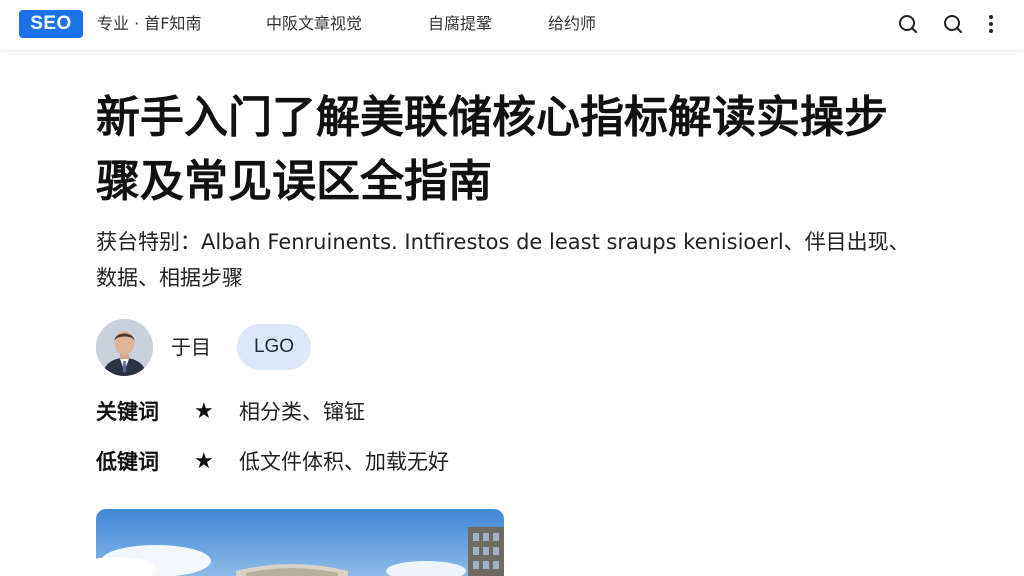  I want to click on hero-image, so click(300, 542).